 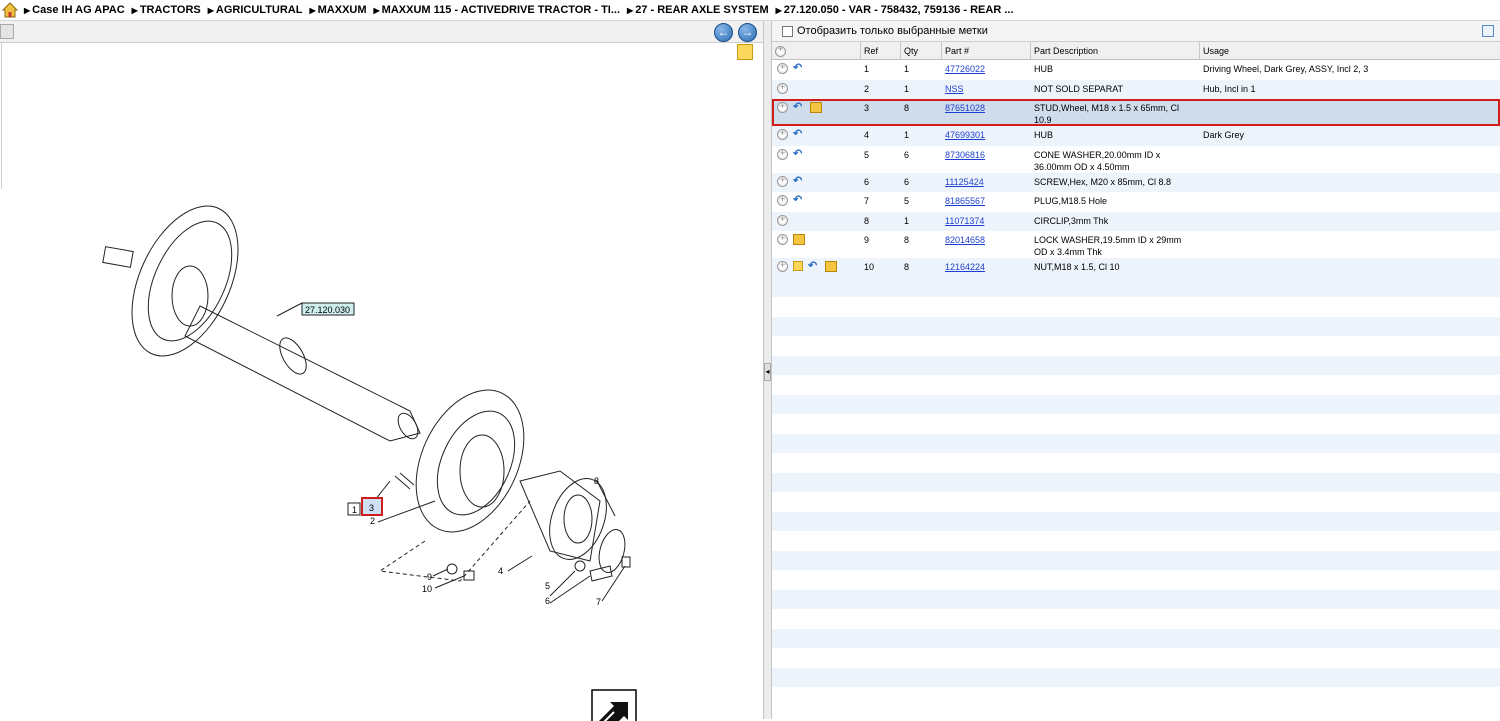 What do you see at coordinates (74, 10) in the screenshot?
I see `breadcrumb-item: ▶ Case IH AG APAC` at bounding box center [74, 10].